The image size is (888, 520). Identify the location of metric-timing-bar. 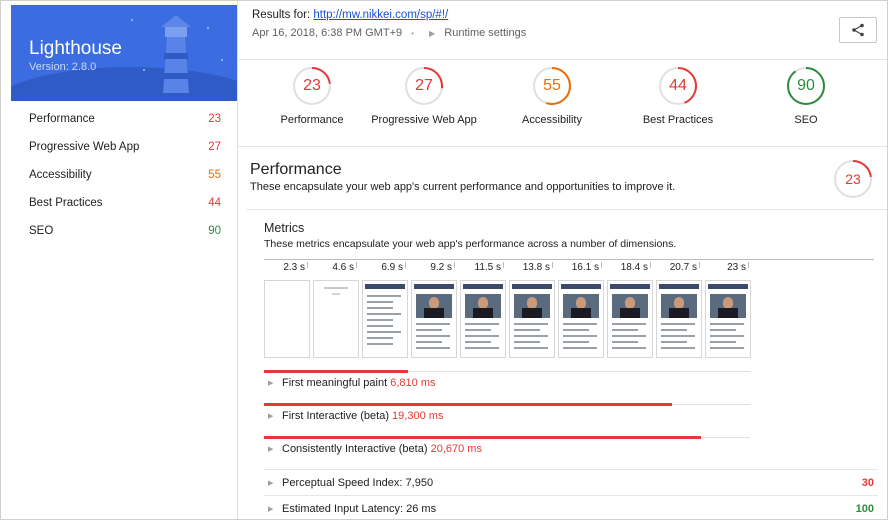
(336, 371).